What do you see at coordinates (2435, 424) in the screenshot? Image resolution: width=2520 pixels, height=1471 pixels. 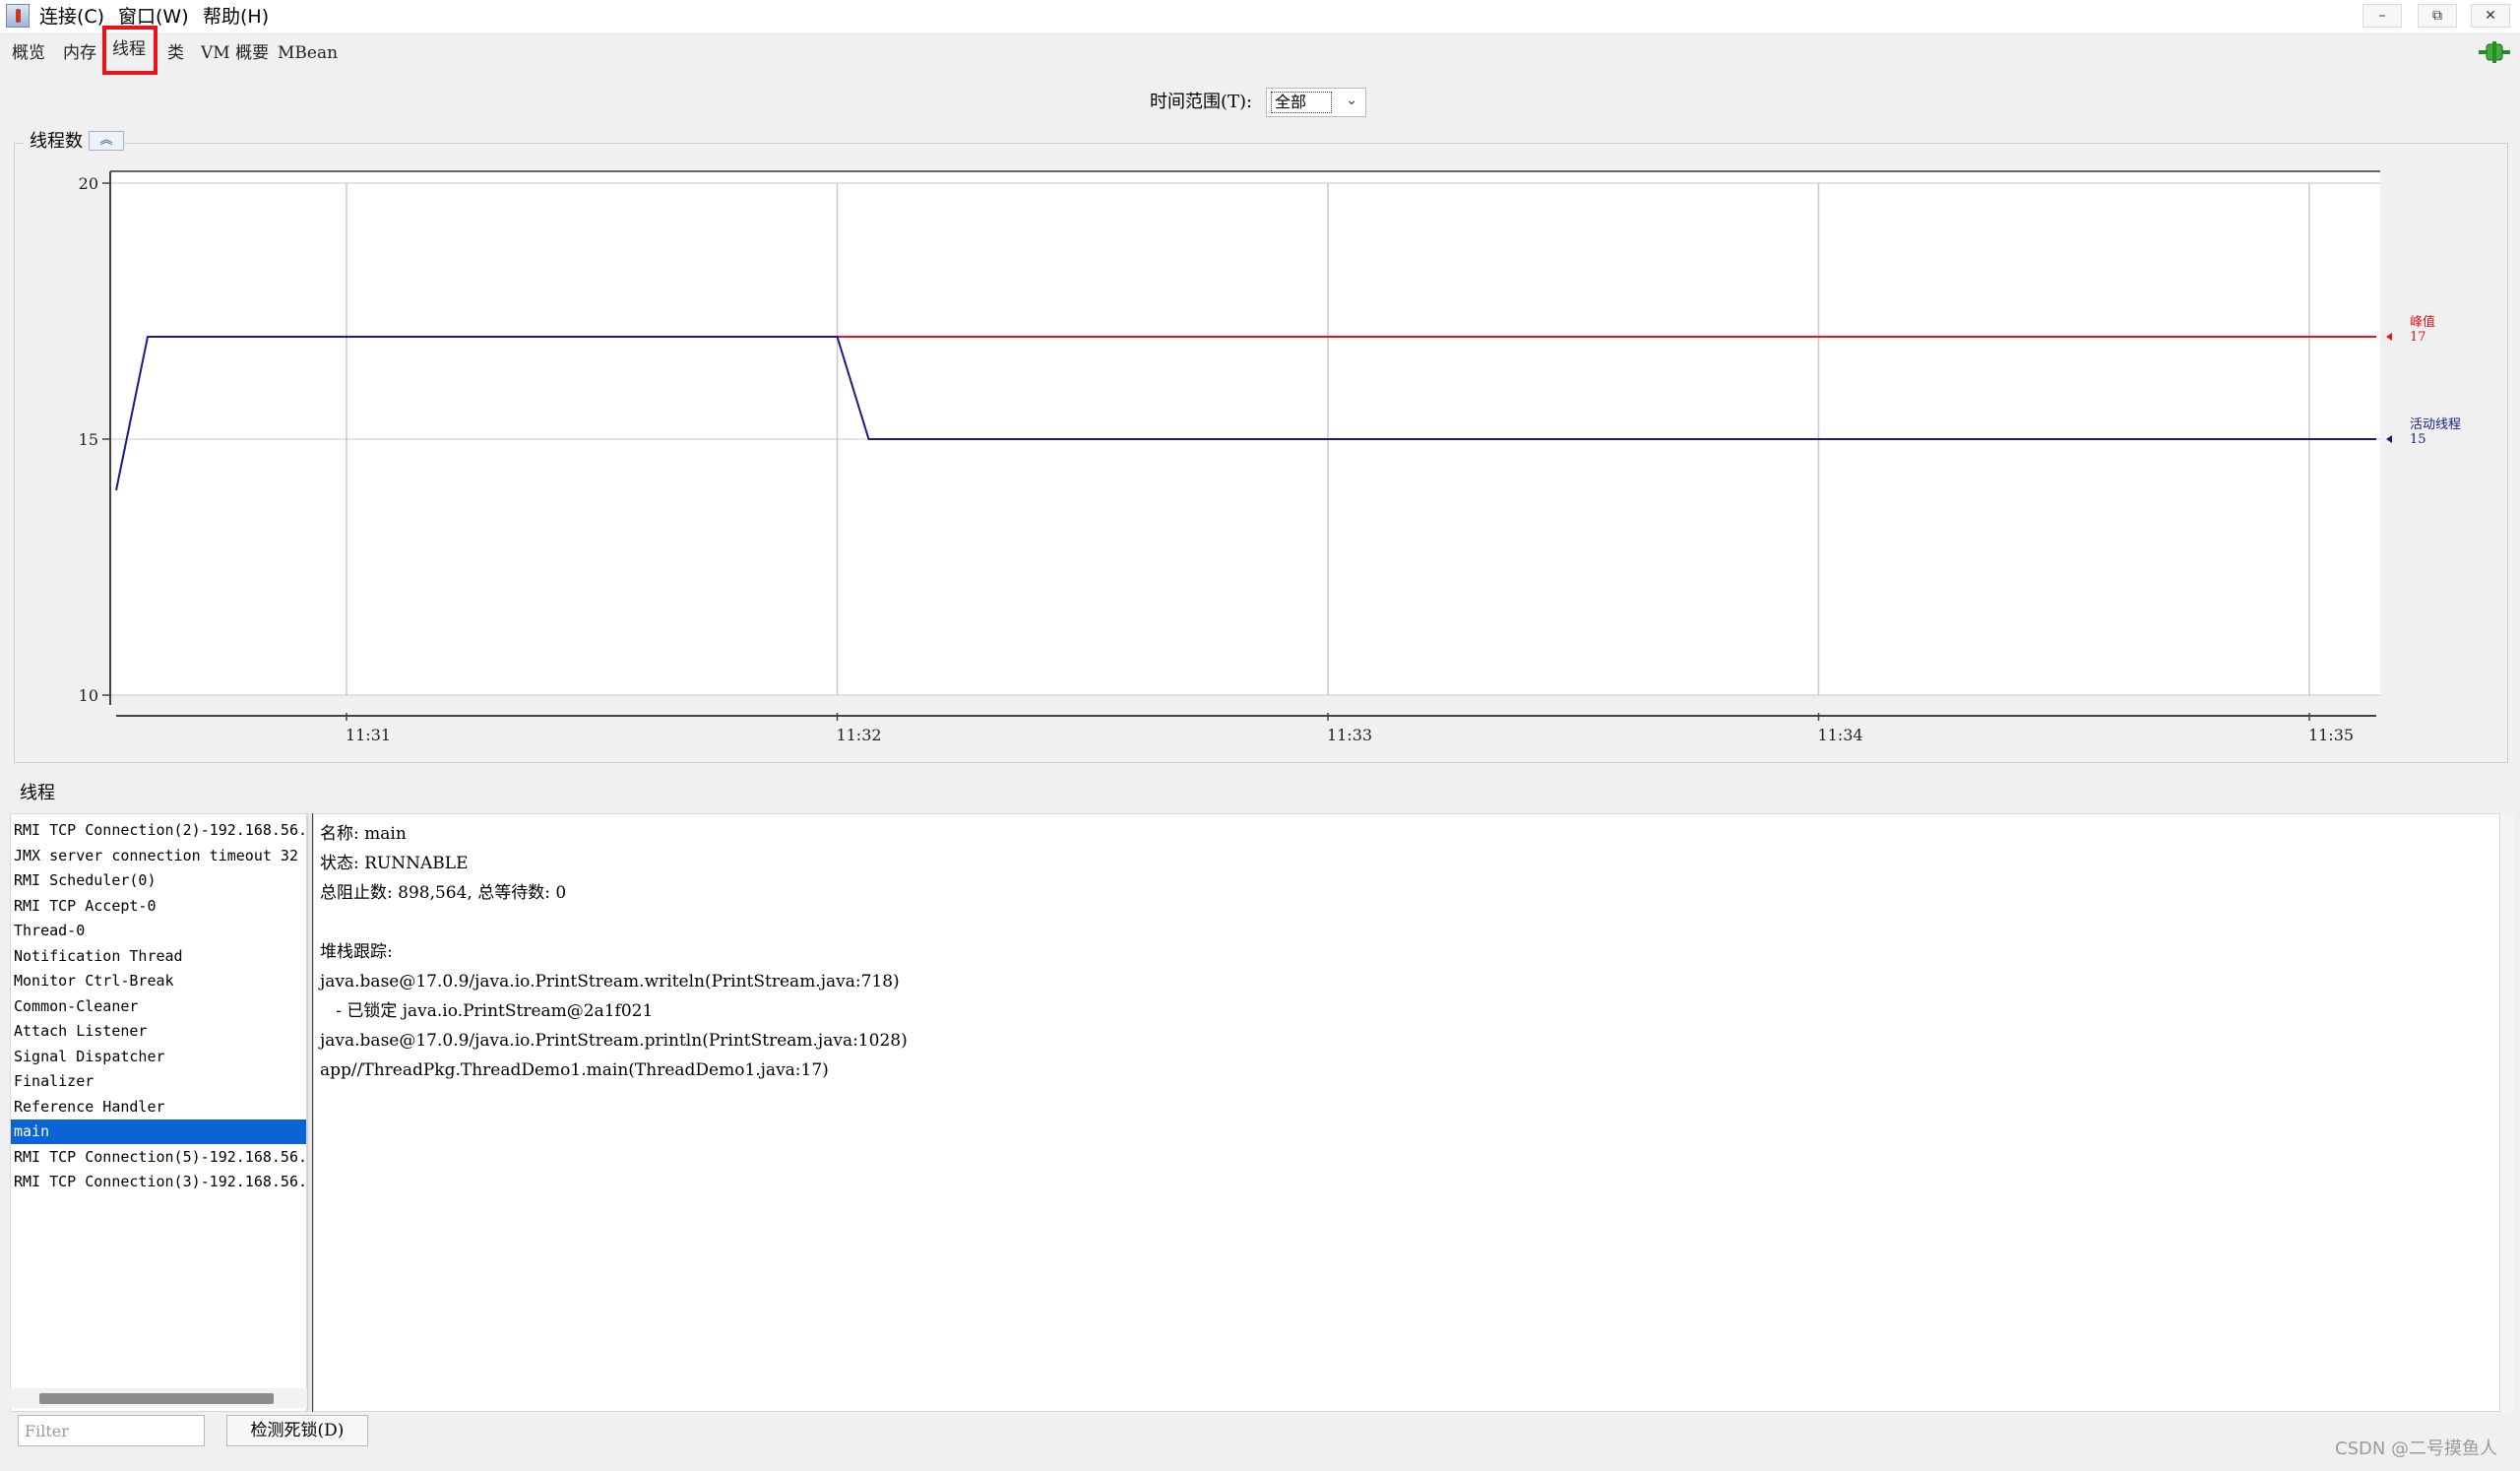 I see `series-name-label: 活动线程` at bounding box center [2435, 424].